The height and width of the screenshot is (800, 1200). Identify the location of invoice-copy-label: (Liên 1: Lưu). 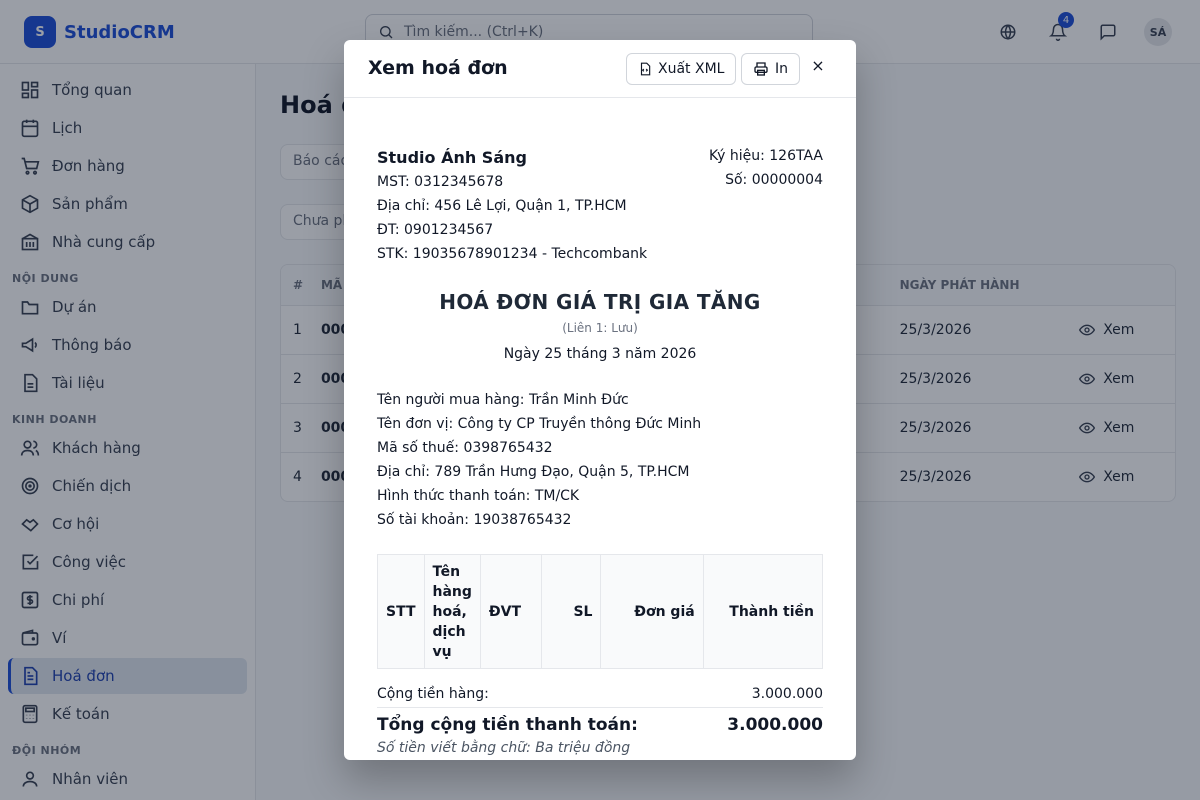
(600, 328).